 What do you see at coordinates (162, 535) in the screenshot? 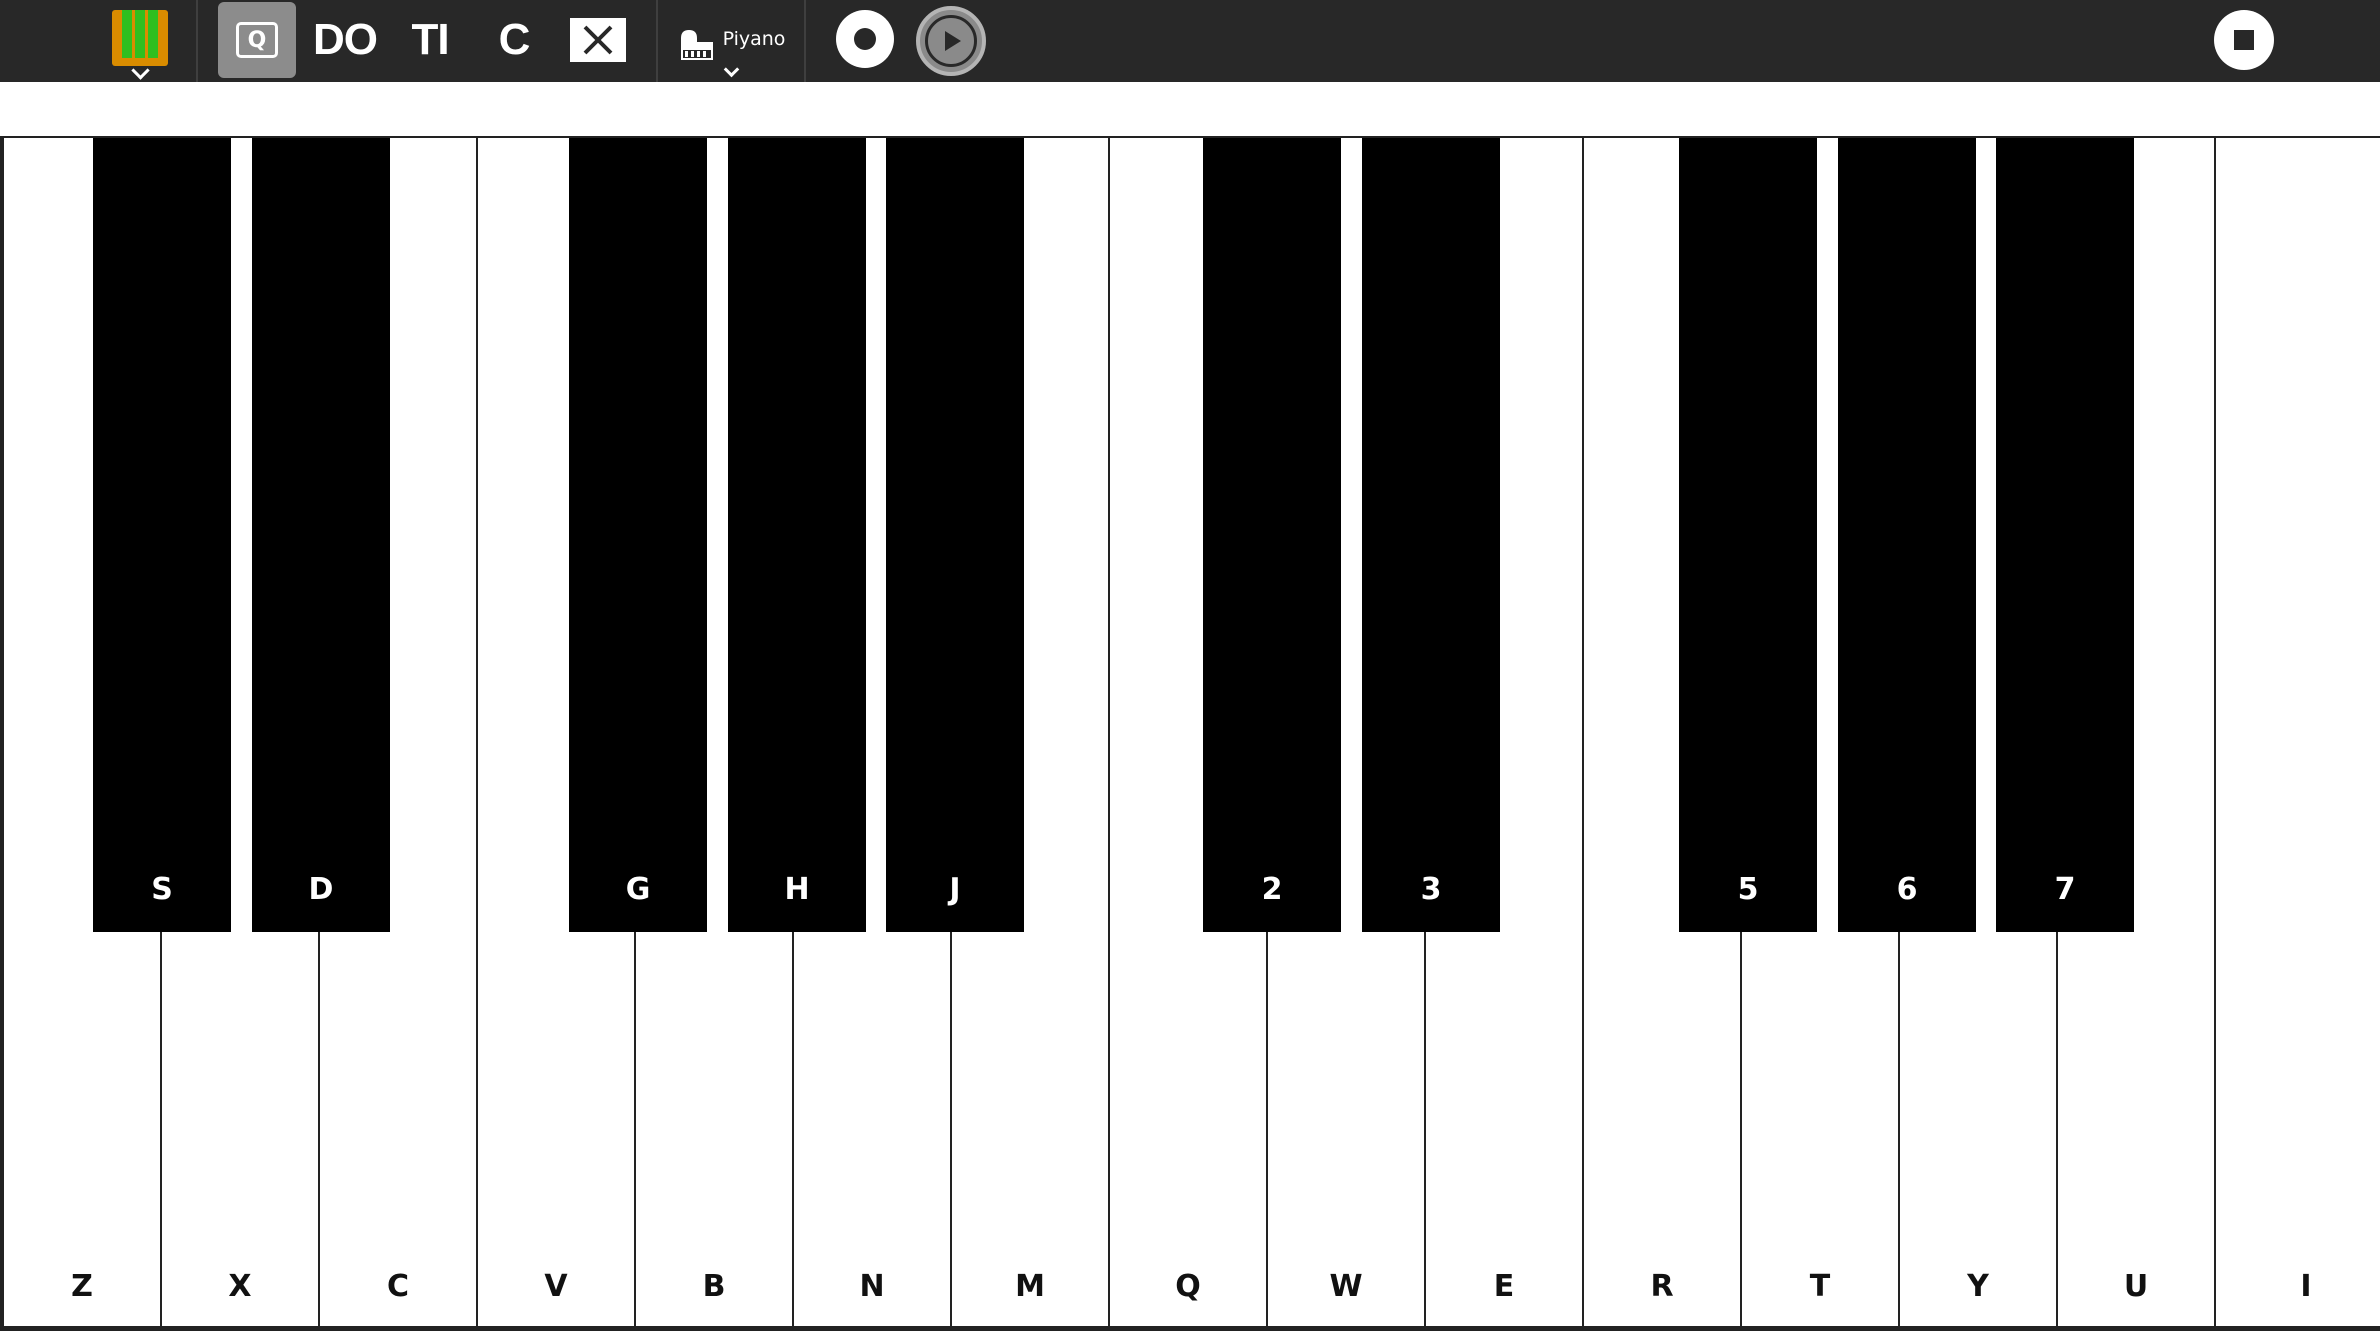
I see `black-key: S` at bounding box center [162, 535].